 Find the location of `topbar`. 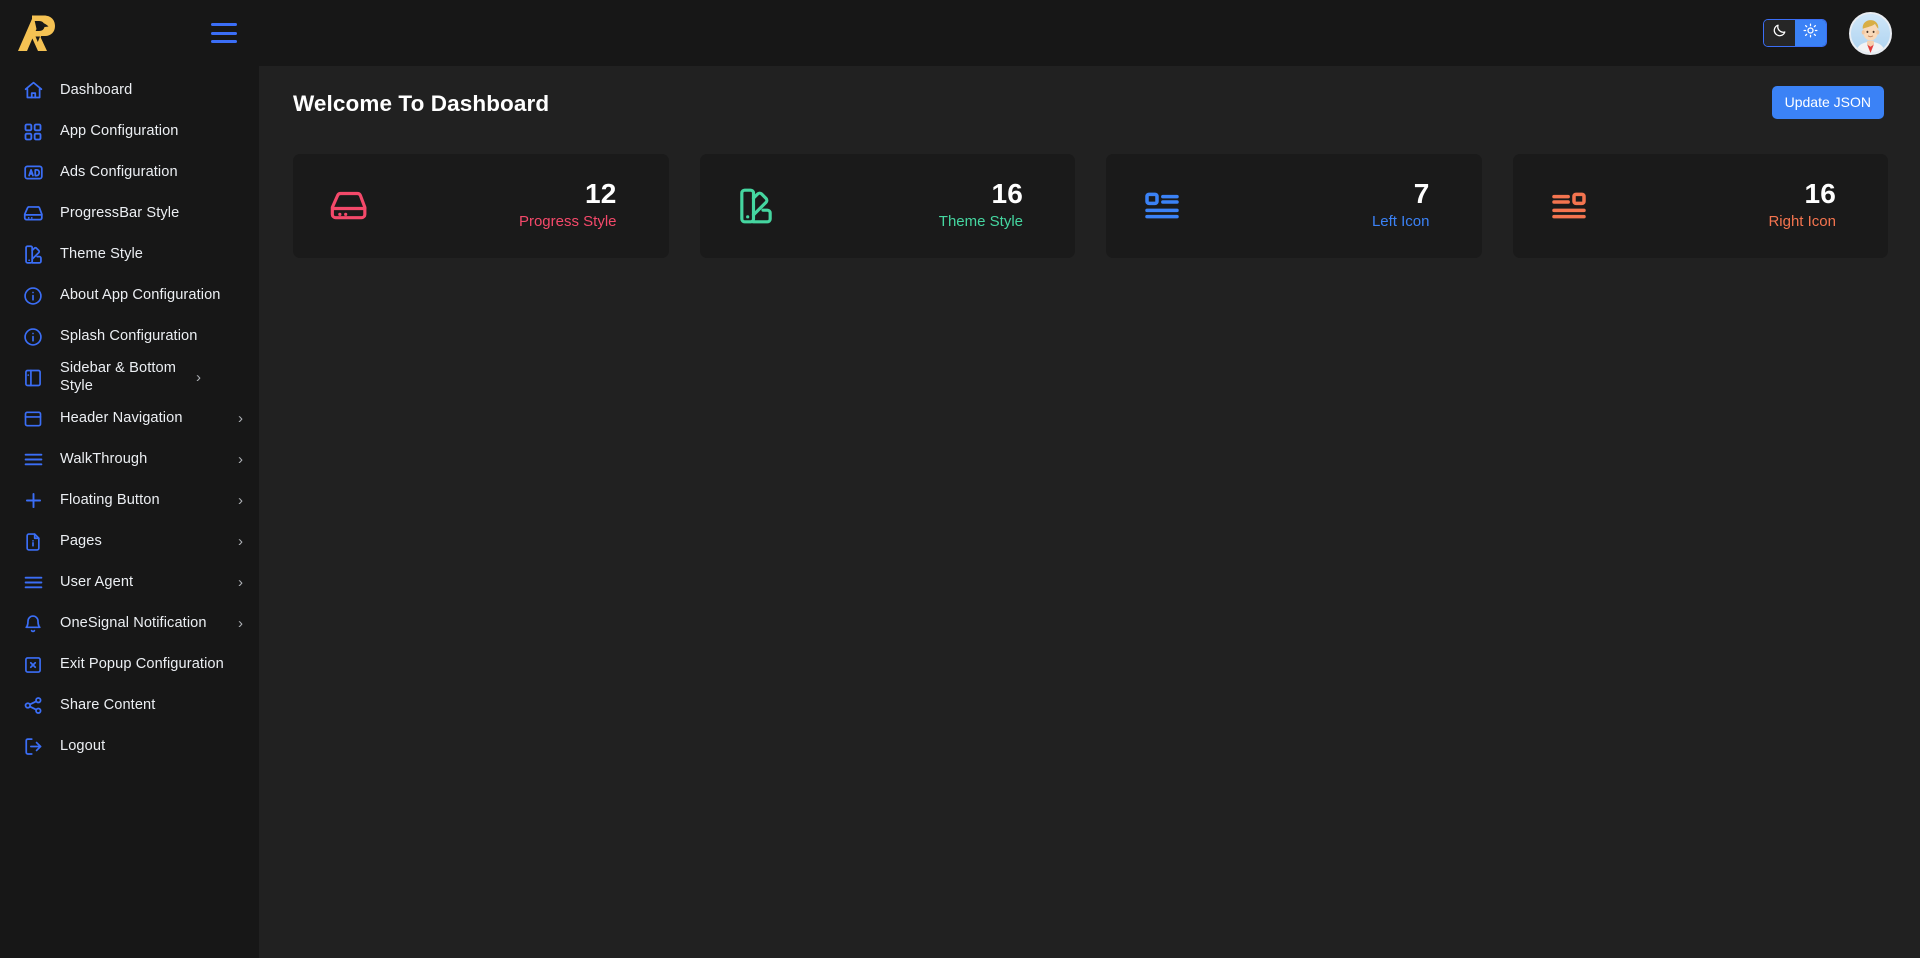

topbar is located at coordinates (1089, 33).